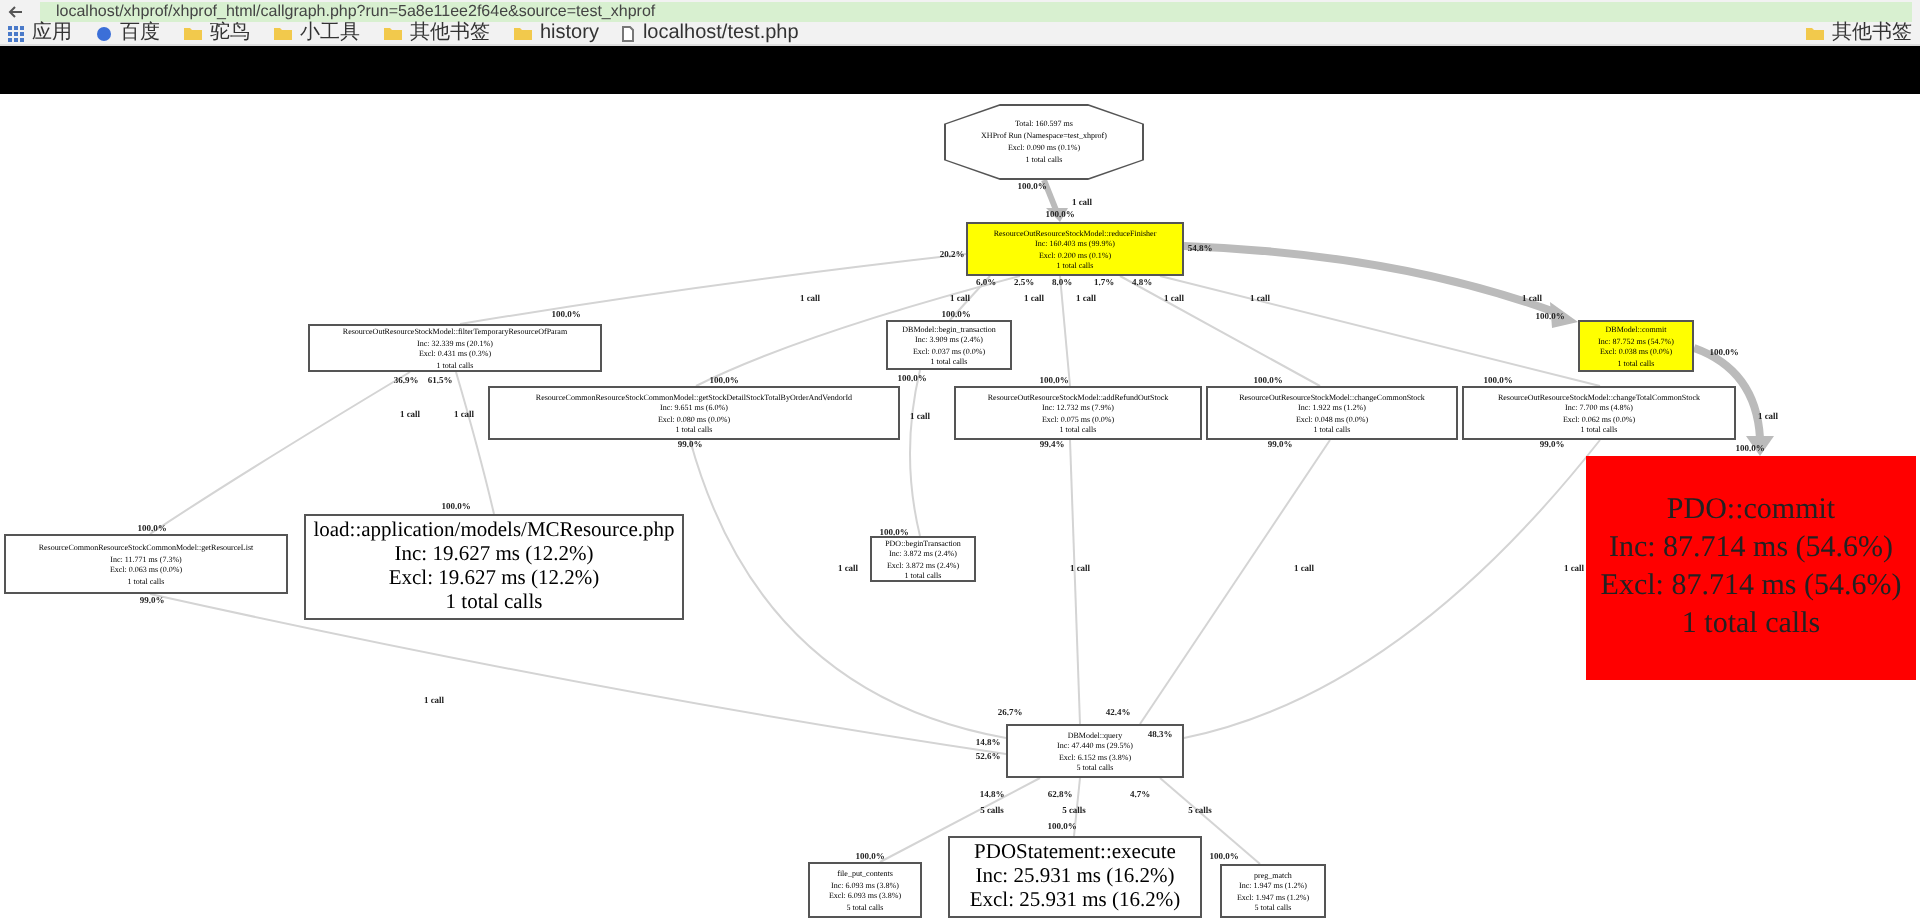 The image size is (1920, 918). I want to click on bookmark-item: history, so click(556, 33).